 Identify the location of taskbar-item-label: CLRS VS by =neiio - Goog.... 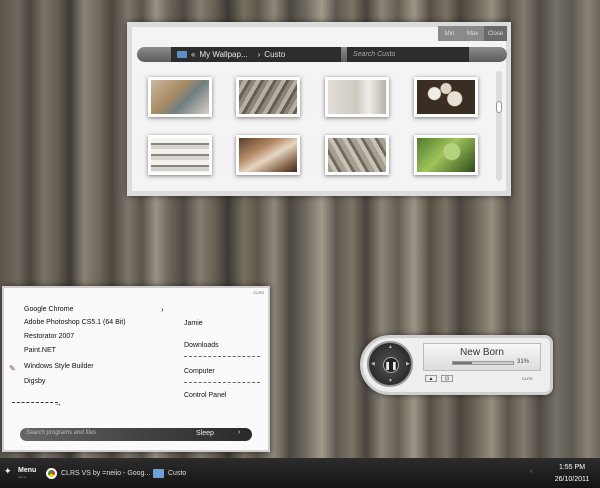
(106, 473).